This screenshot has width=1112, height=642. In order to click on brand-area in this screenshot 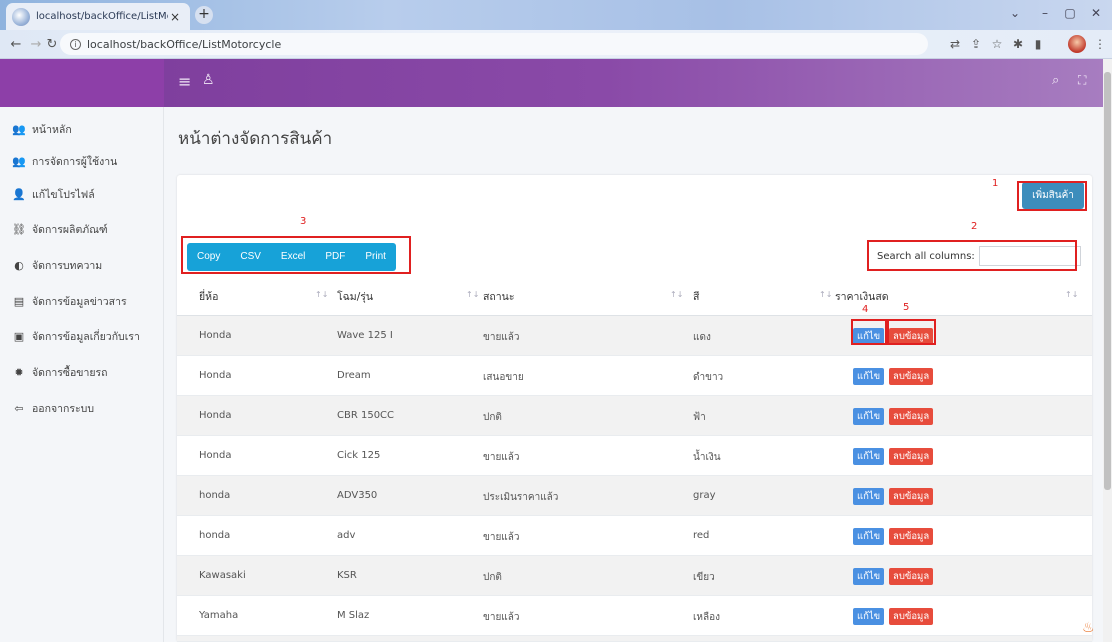, I will do `click(82, 83)`.